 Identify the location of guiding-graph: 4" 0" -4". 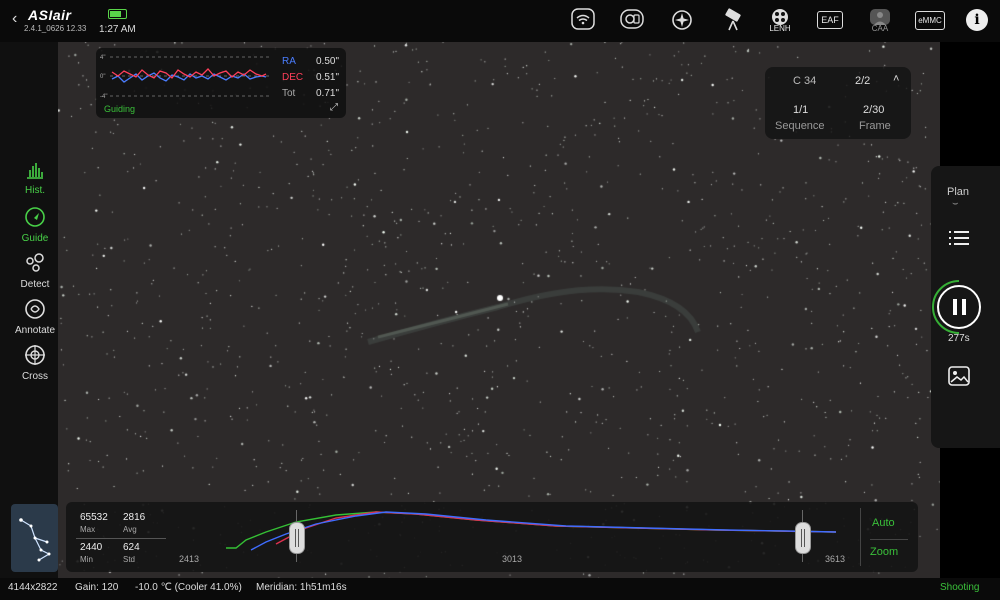
(185, 77).